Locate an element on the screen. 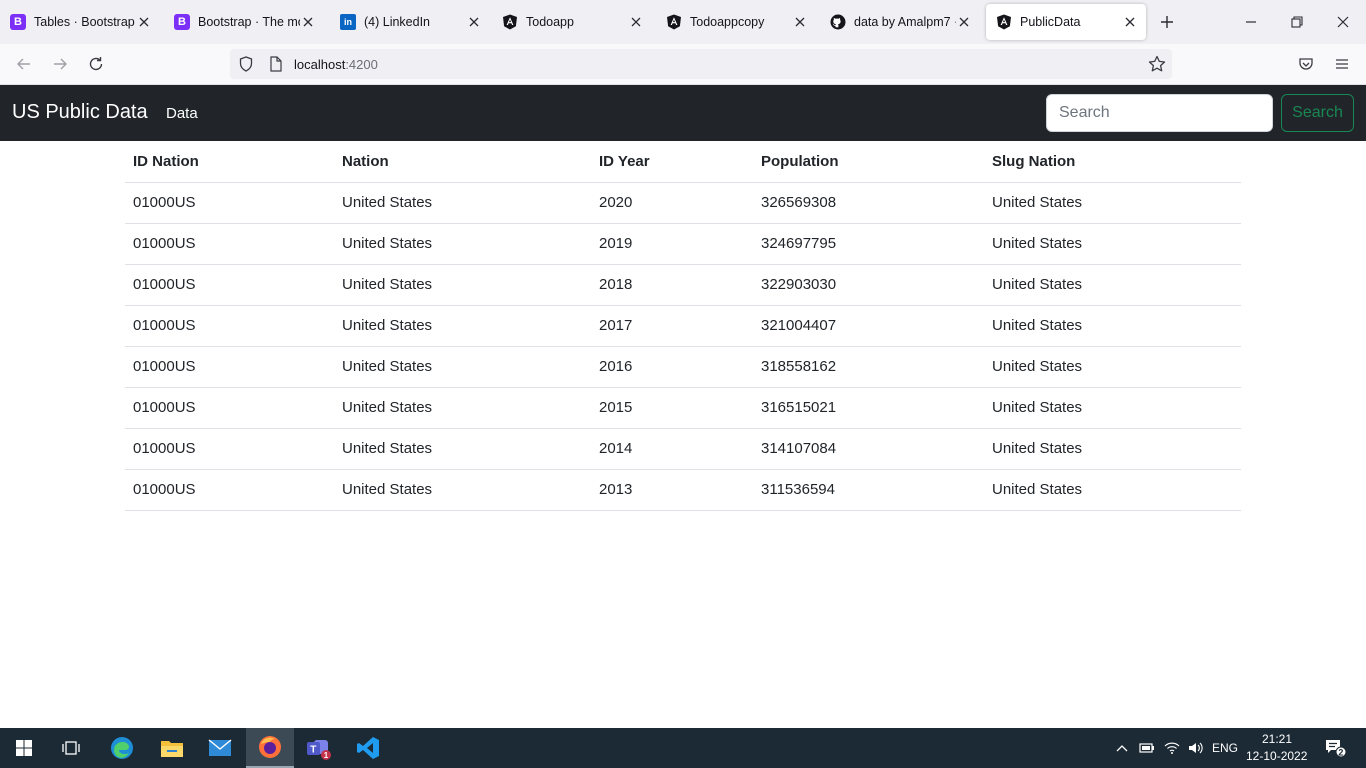  restore-icon is located at coordinates (1297, 22).